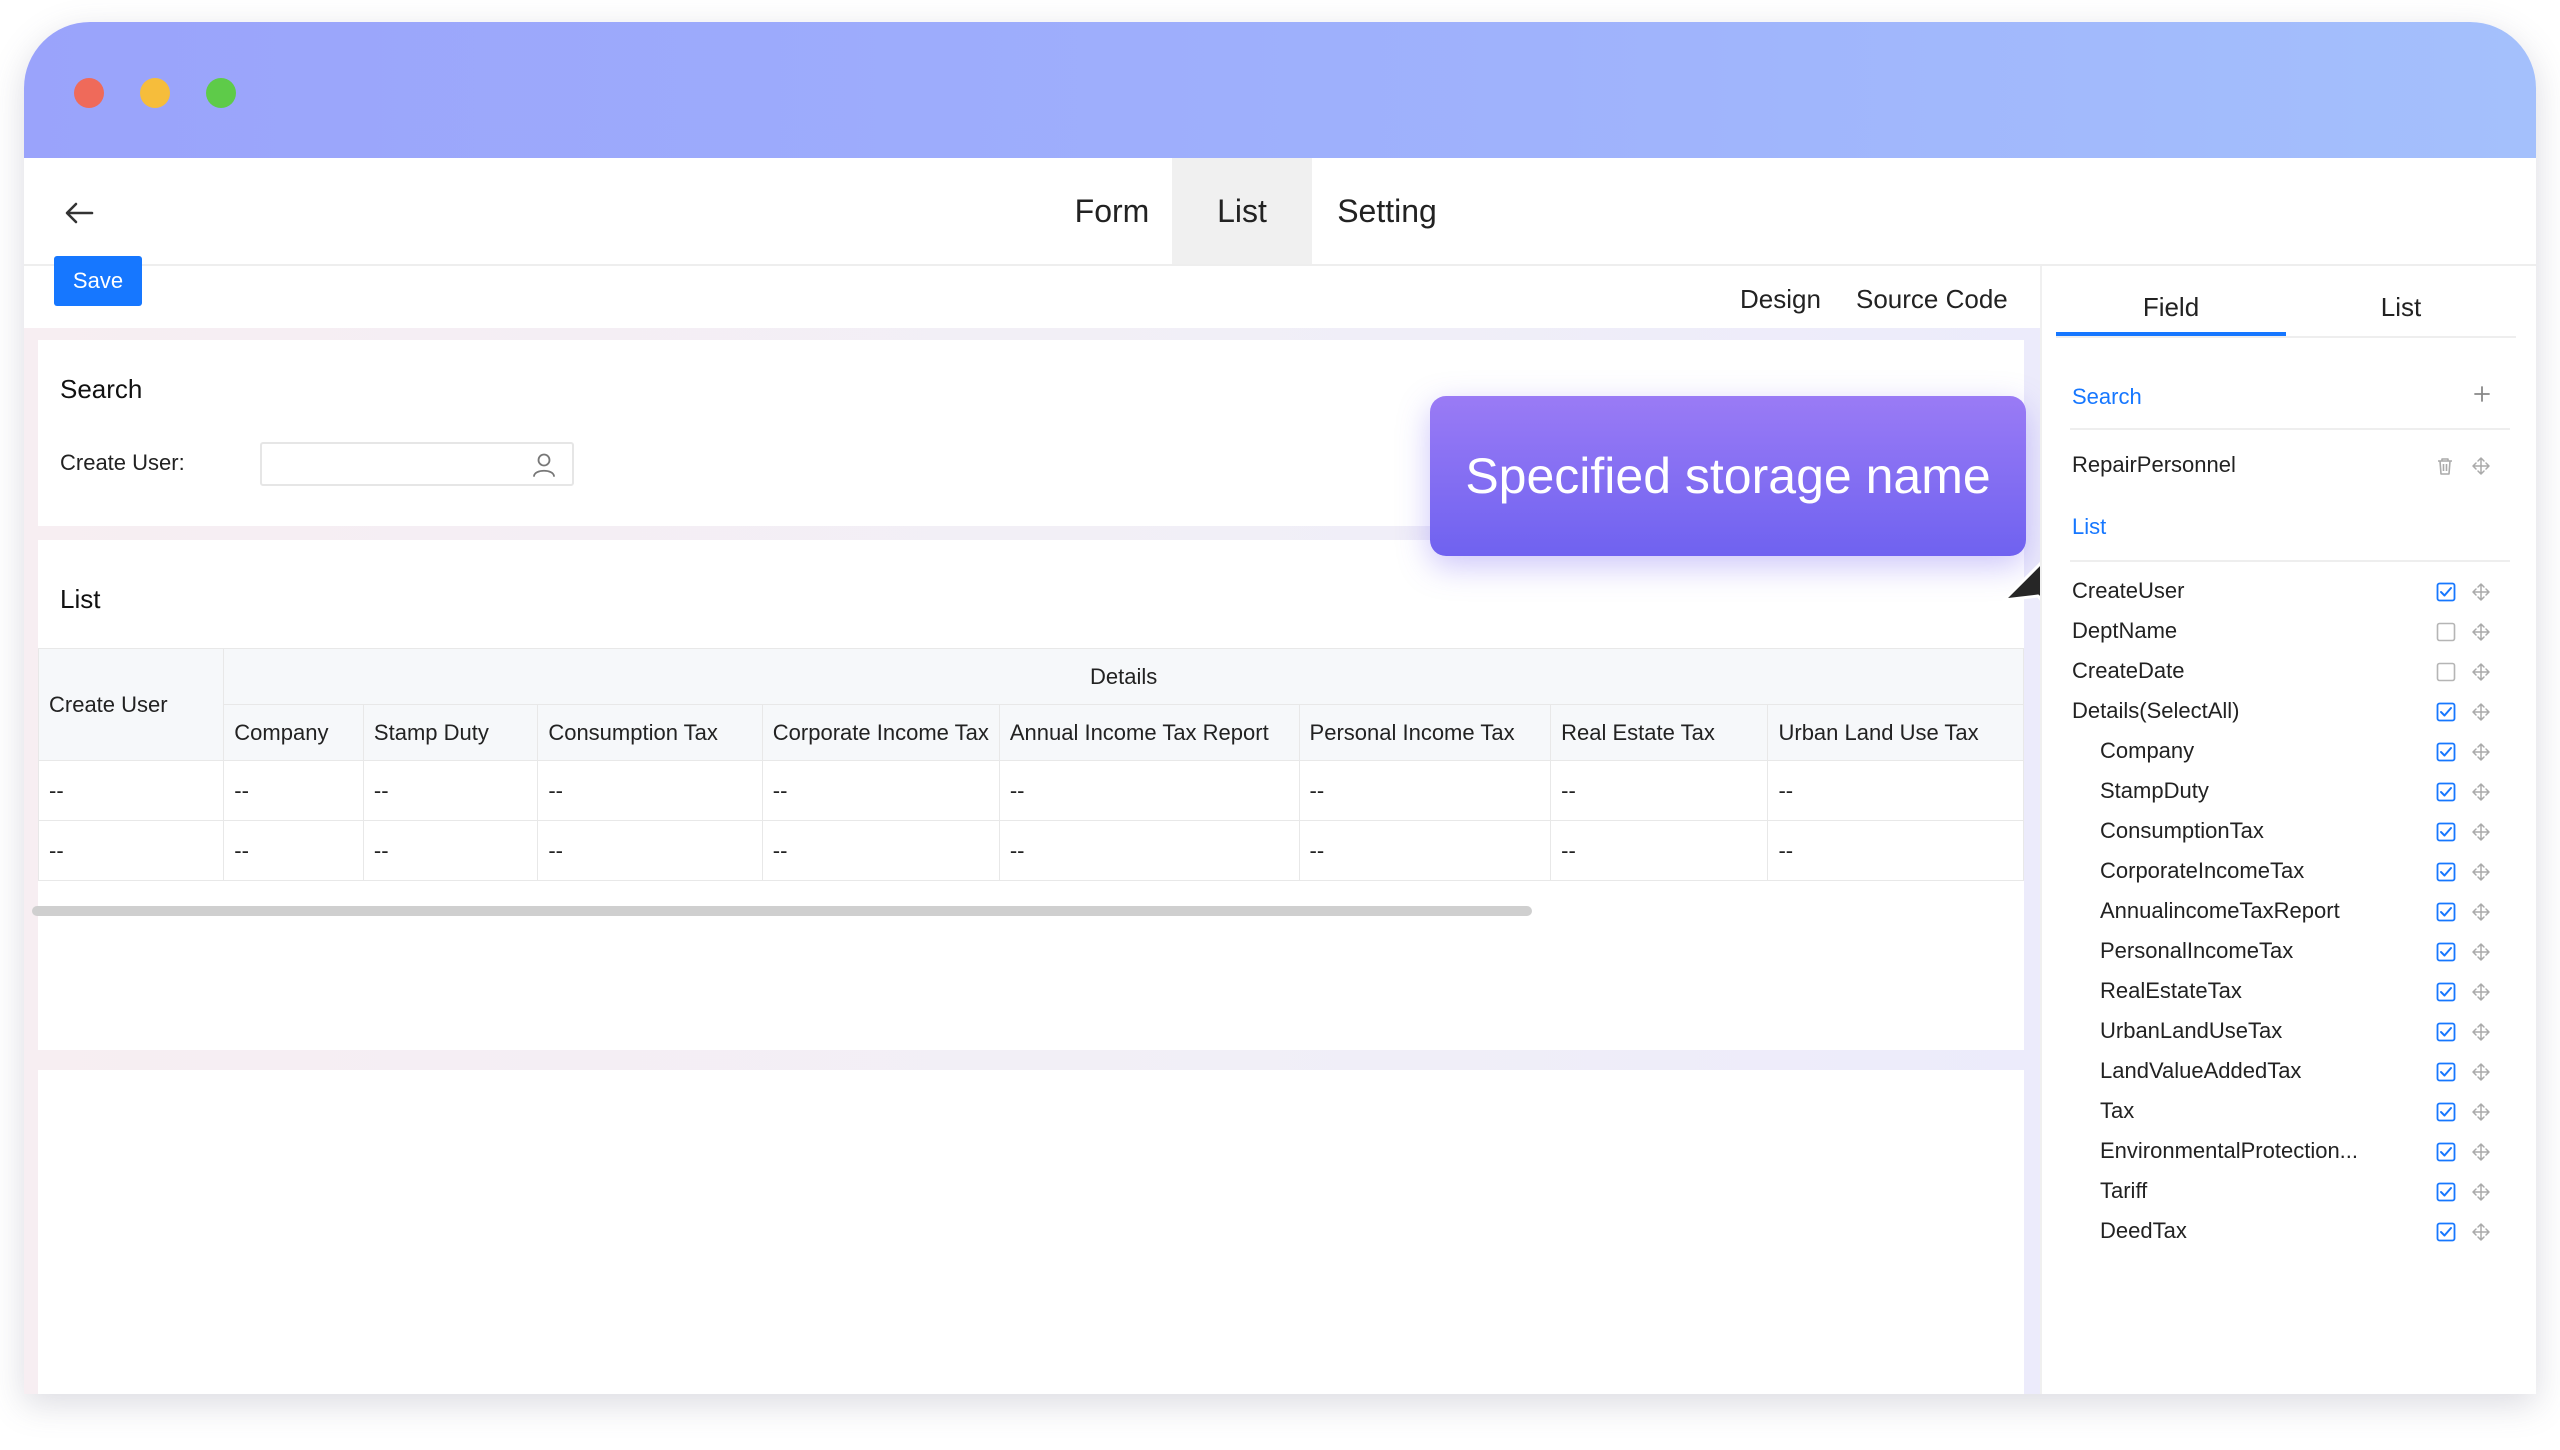  What do you see at coordinates (1112, 211) in the screenshot?
I see `tab-form: Form` at bounding box center [1112, 211].